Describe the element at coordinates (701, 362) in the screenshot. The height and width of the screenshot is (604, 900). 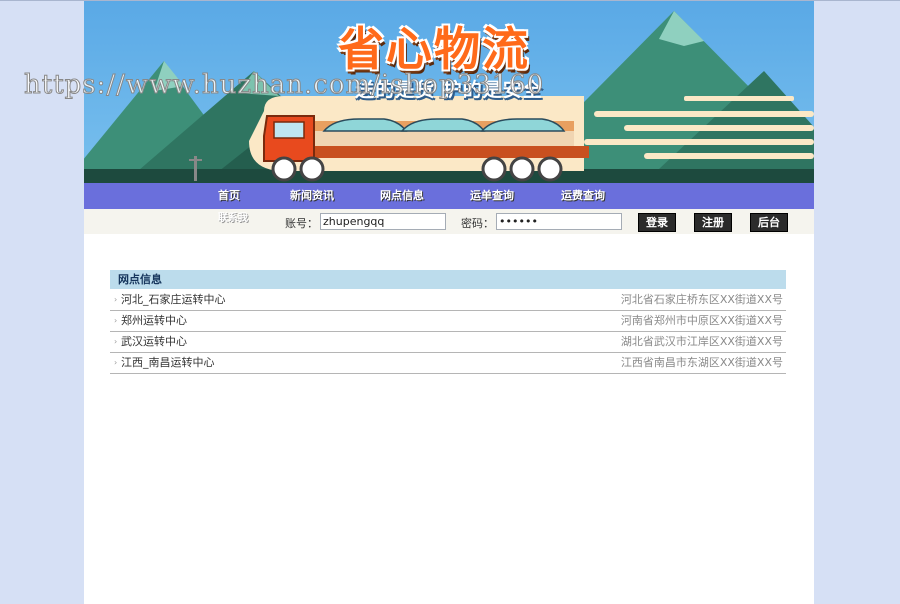
I see `outlet-address: 江西省南昌市东湖区XX街道XX号` at that location.